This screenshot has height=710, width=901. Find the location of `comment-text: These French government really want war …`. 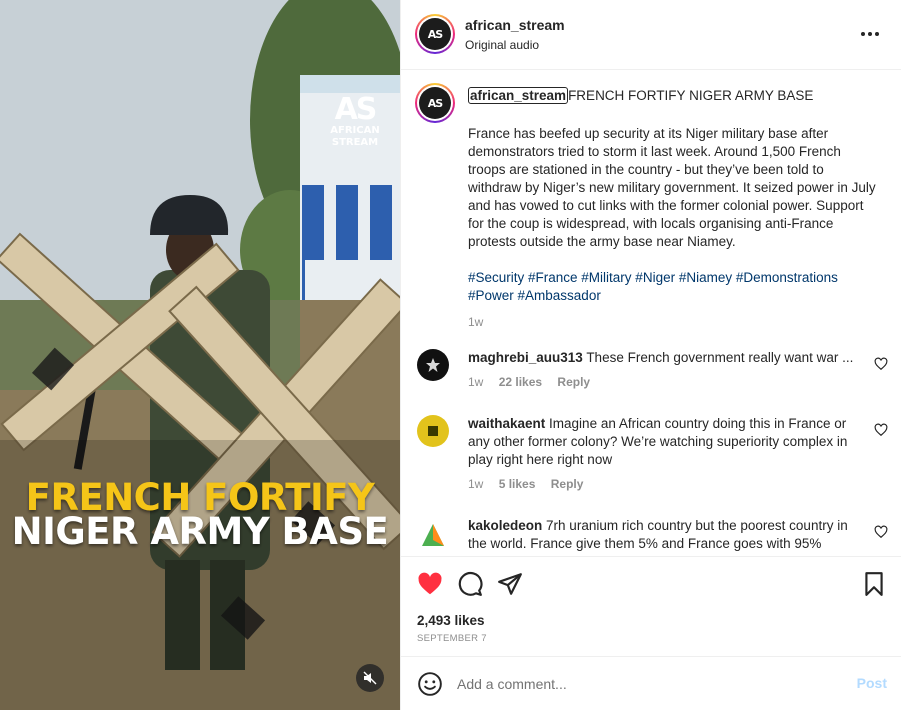

comment-text: These French government really want war … is located at coordinates (720, 357).